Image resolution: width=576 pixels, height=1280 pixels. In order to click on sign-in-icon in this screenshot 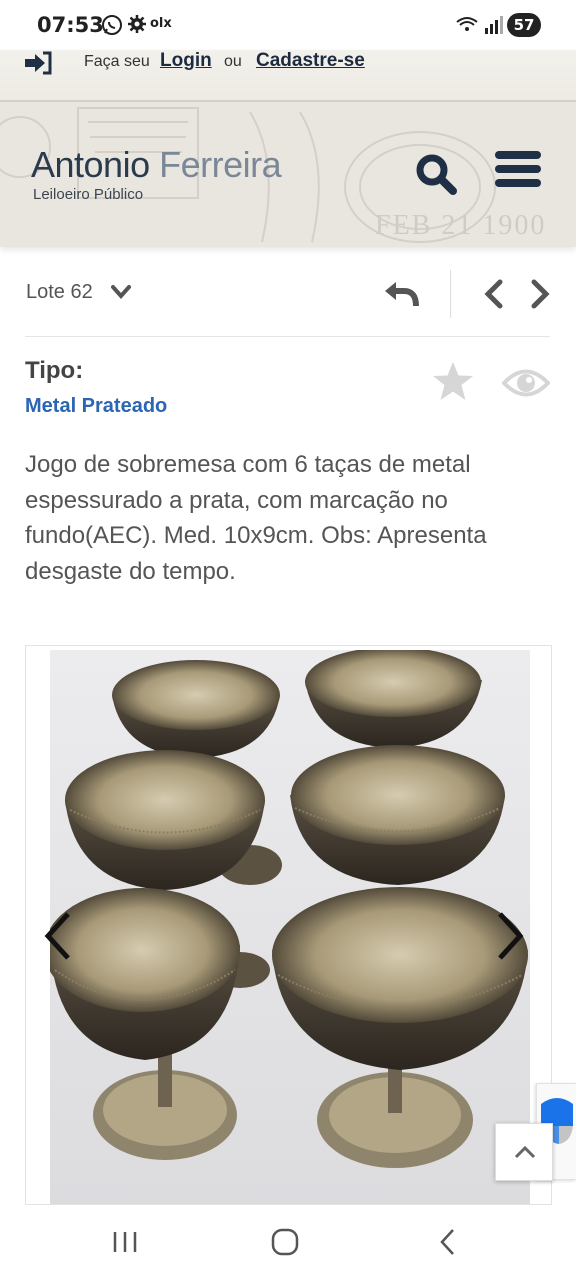, I will do `click(38, 63)`.